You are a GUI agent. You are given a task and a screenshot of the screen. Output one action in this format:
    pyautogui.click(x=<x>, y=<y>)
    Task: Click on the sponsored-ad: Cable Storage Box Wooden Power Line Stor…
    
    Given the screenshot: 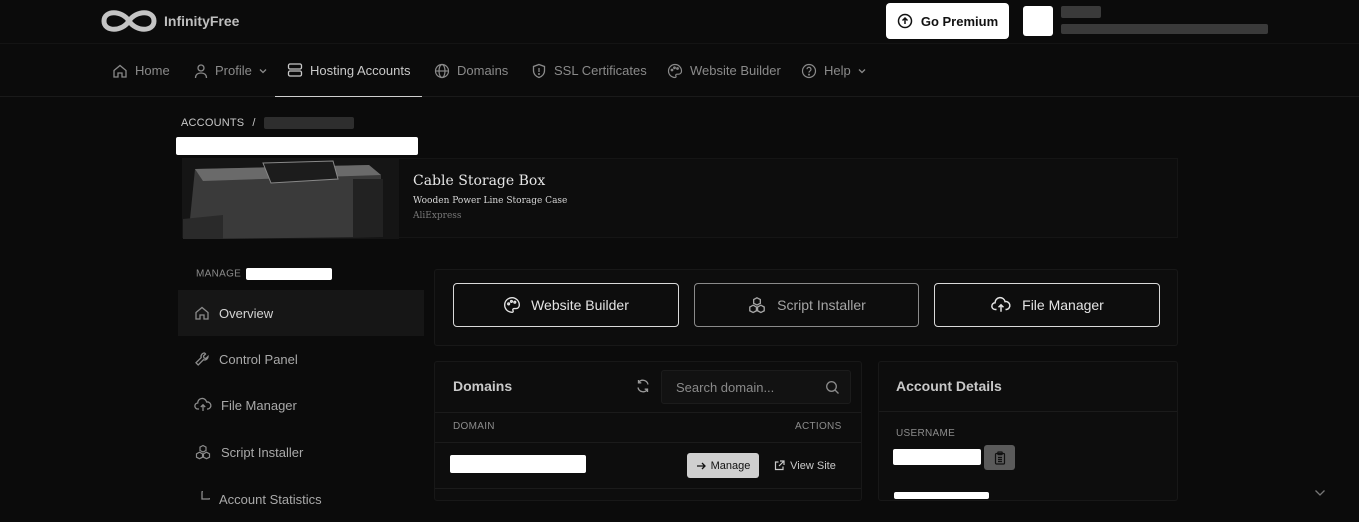 What is the action you would take?
    pyautogui.click(x=680, y=198)
    